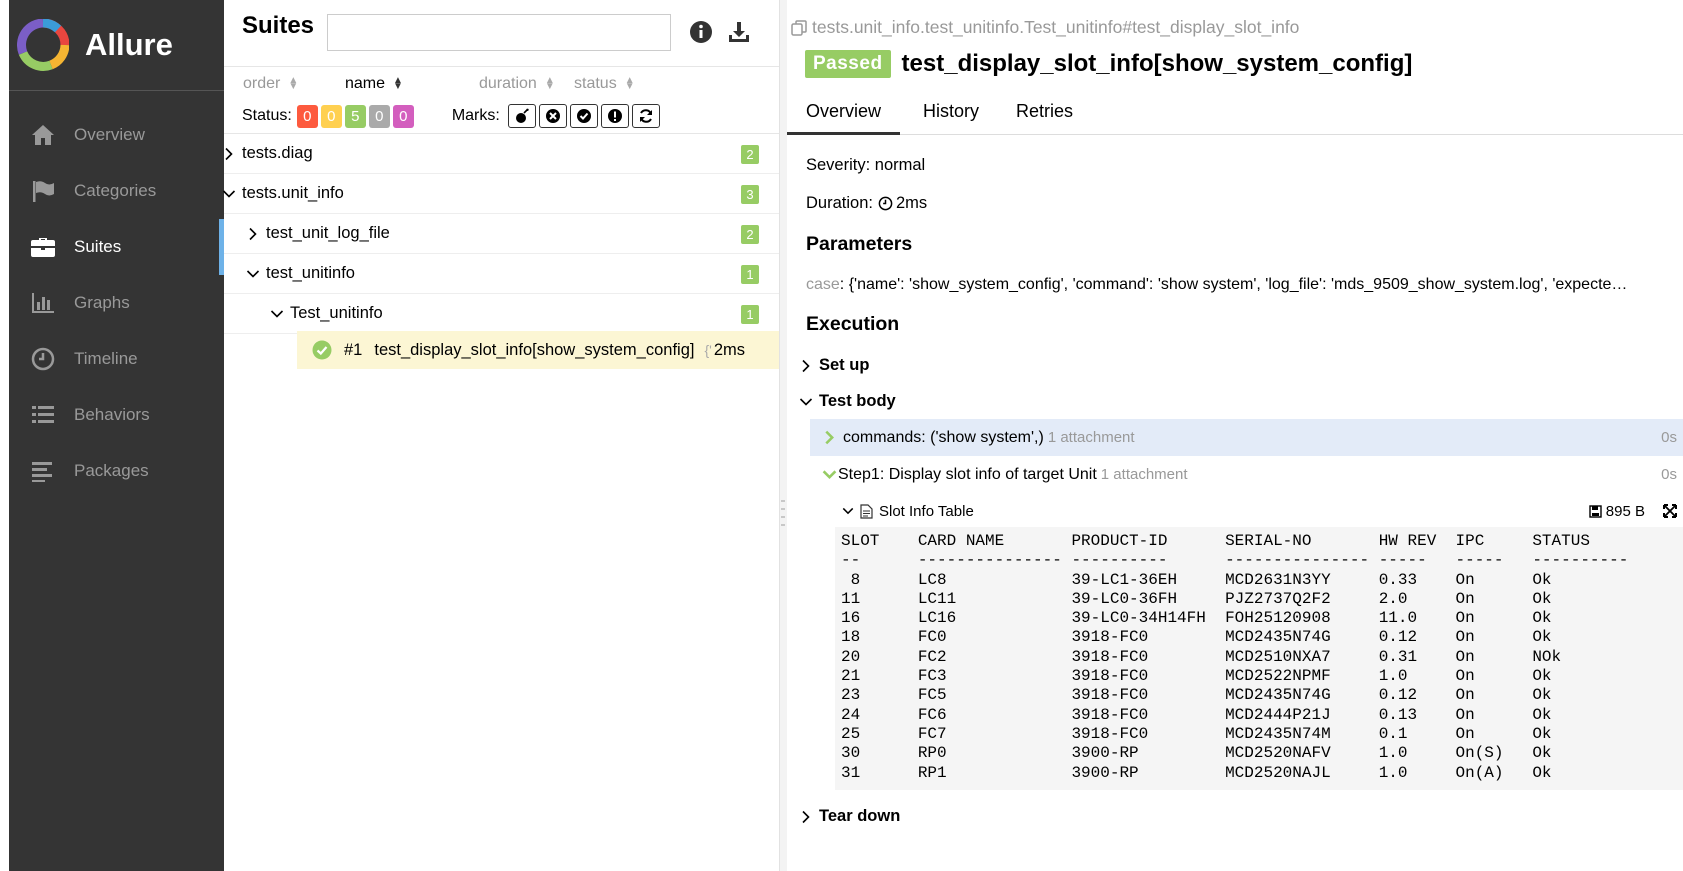 The image size is (1683, 871). What do you see at coordinates (1048, 114) in the screenshot?
I see `tab-retries: Retries` at bounding box center [1048, 114].